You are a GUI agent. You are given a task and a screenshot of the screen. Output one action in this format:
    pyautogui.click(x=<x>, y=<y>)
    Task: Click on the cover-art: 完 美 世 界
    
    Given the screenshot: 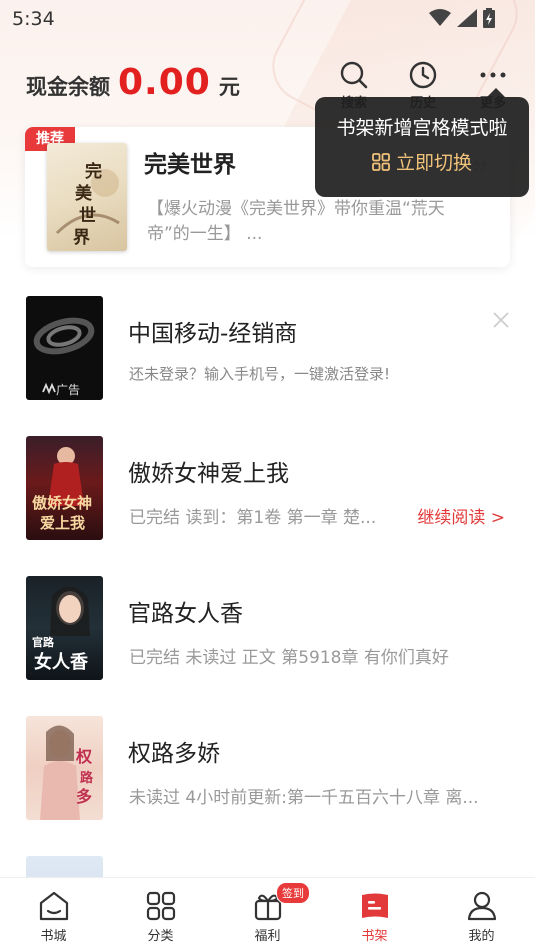 What is the action you would take?
    pyautogui.click(x=87, y=204)
    